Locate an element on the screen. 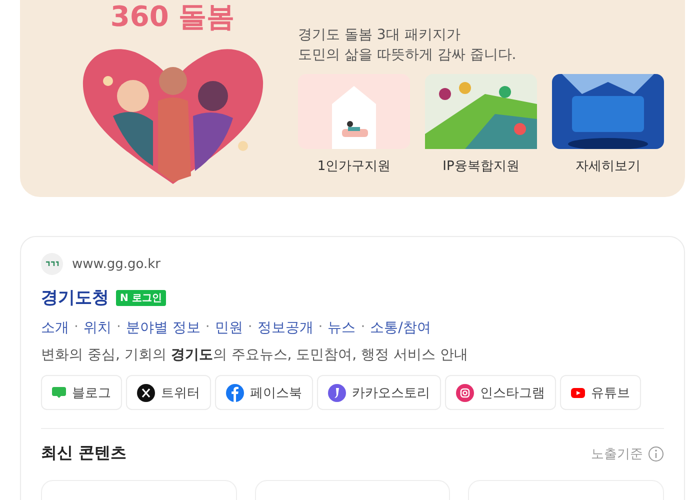  result-title-link: 경기도청 is located at coordinates (75, 297).